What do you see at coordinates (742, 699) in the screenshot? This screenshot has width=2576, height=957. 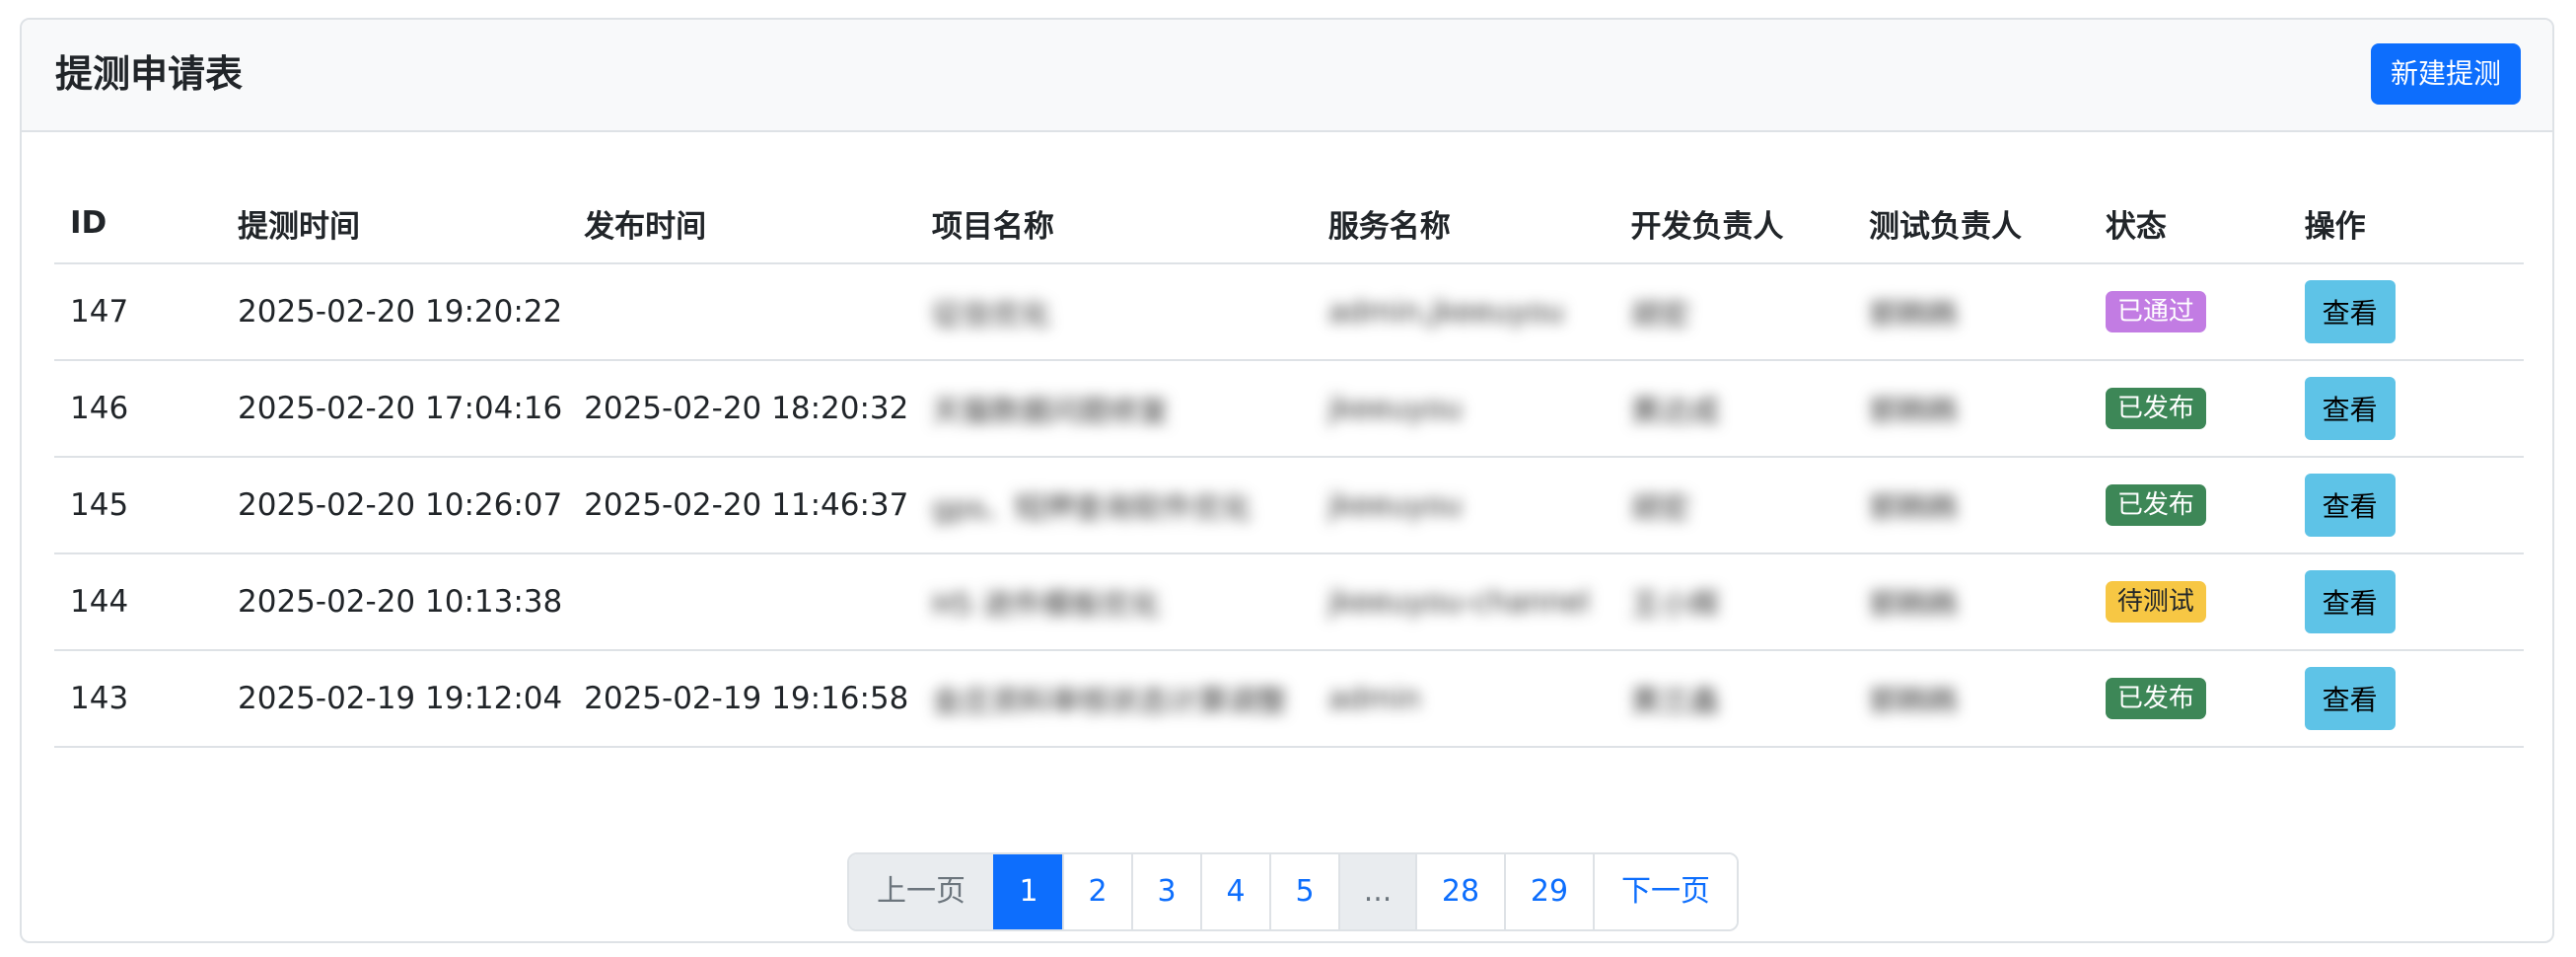 I see `cell-release-time: 2025-02-19 19:16:58` at bounding box center [742, 699].